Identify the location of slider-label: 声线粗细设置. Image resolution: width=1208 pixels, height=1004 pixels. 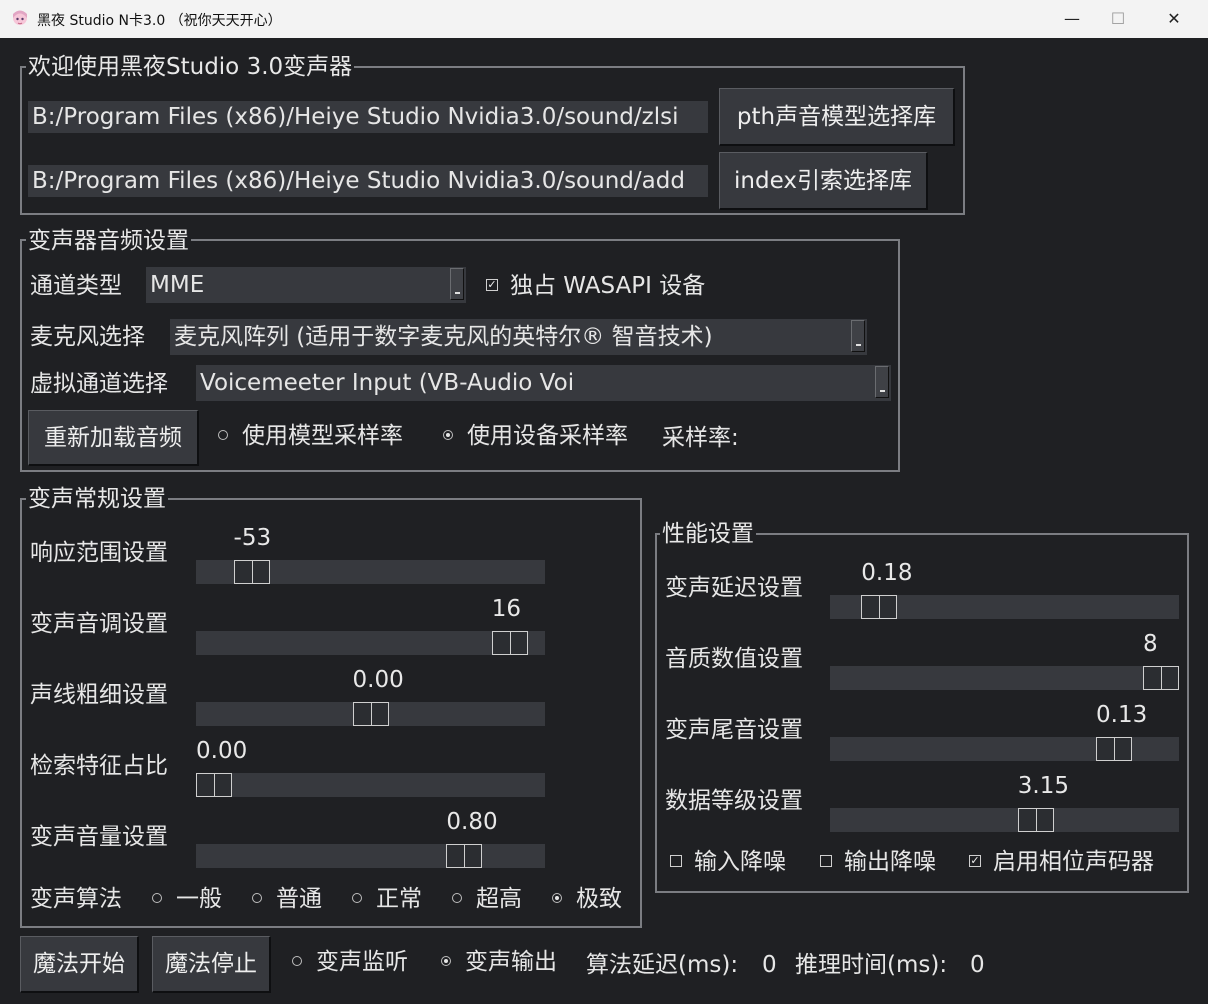
(99, 695).